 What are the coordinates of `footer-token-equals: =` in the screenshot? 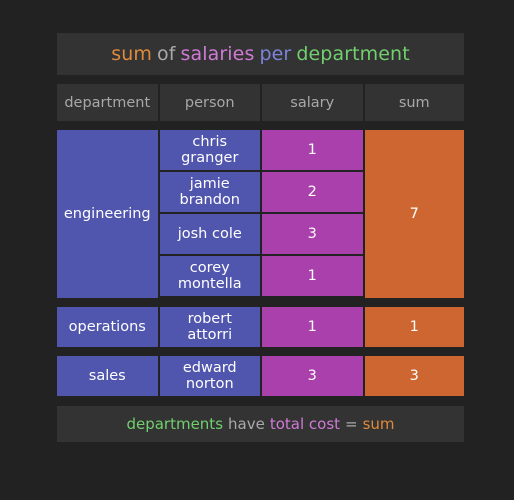 It's located at (351, 424).